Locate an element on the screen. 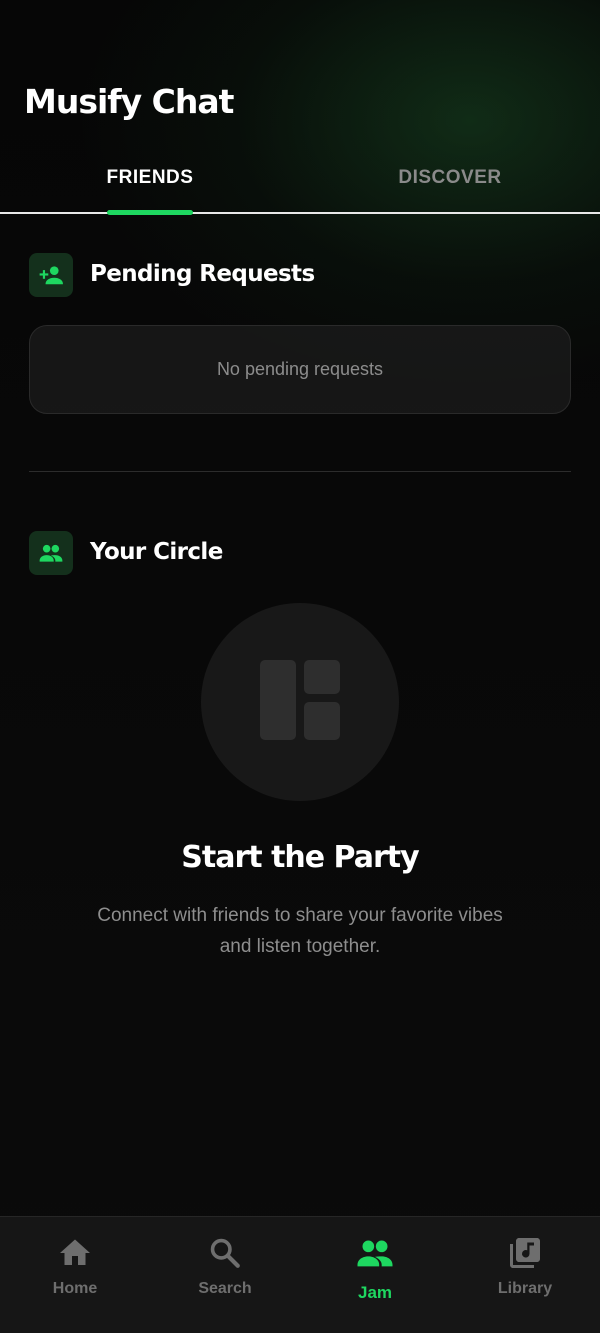 This screenshot has height=1333, width=600. nav-library-label: Library is located at coordinates (525, 1288).